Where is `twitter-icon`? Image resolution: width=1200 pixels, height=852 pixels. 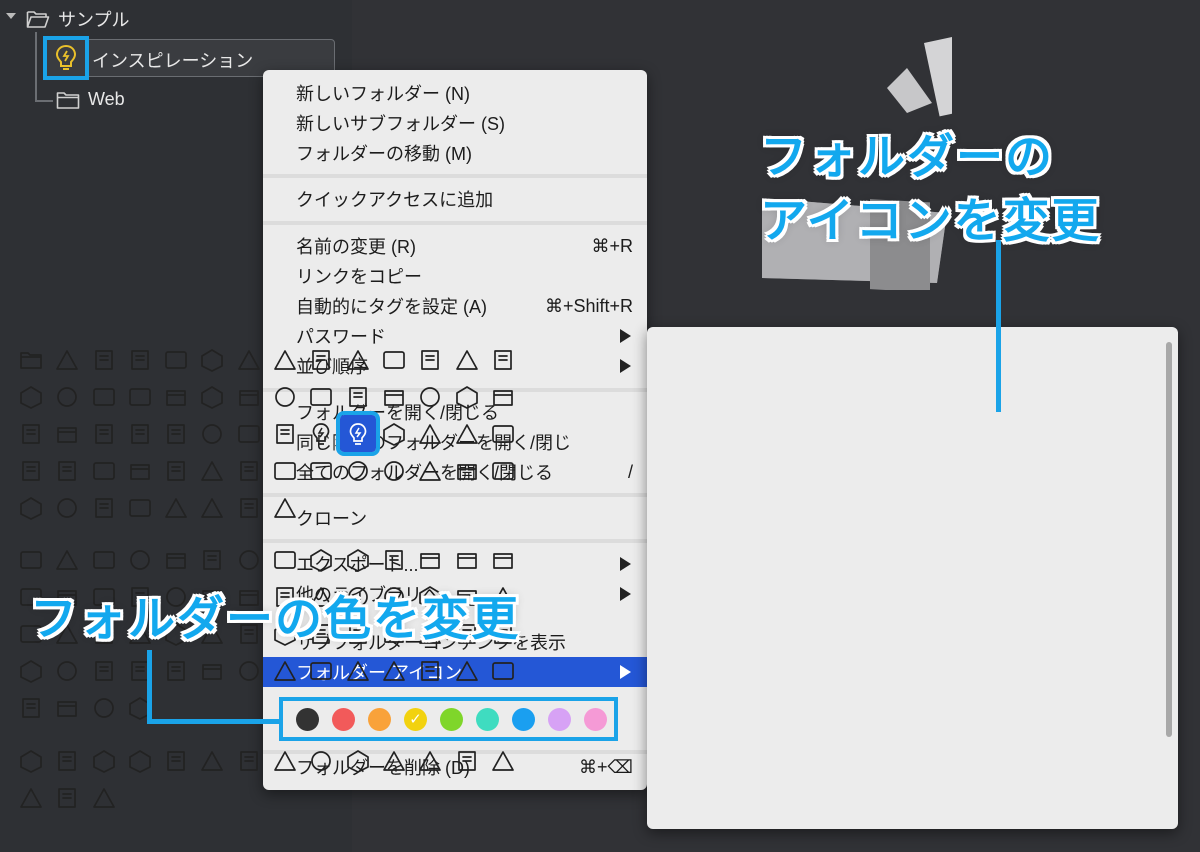 twitter-icon is located at coordinates (104, 707).